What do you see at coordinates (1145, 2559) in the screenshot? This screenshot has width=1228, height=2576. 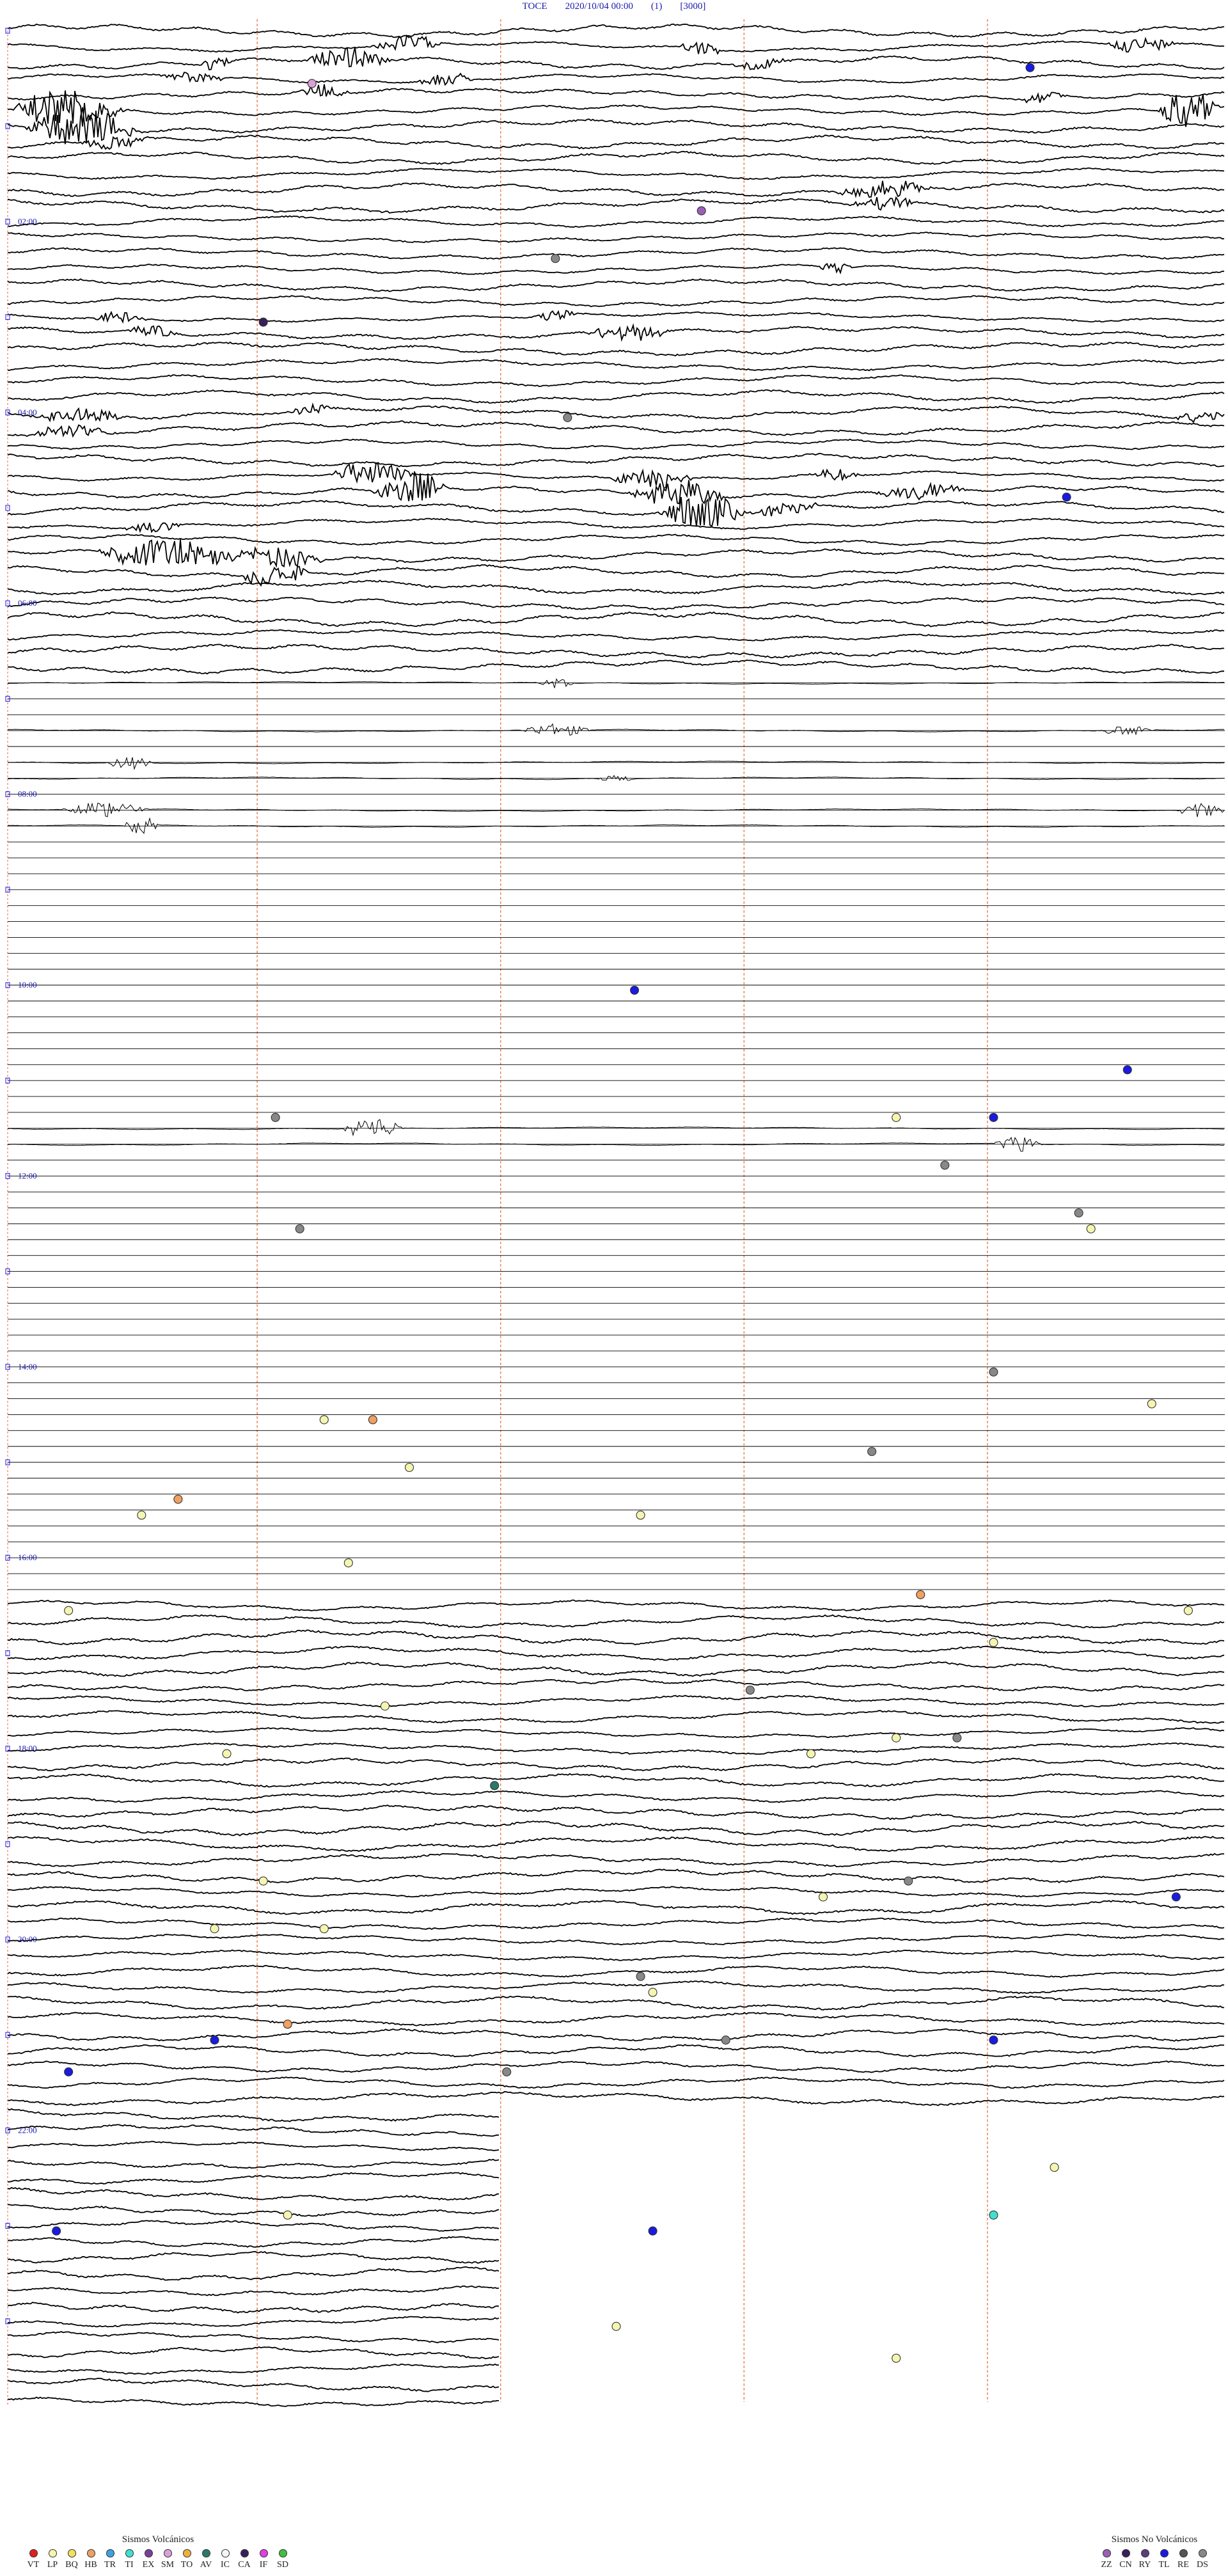 I see `legend-nonvolcanic-item-ry: RY` at bounding box center [1145, 2559].